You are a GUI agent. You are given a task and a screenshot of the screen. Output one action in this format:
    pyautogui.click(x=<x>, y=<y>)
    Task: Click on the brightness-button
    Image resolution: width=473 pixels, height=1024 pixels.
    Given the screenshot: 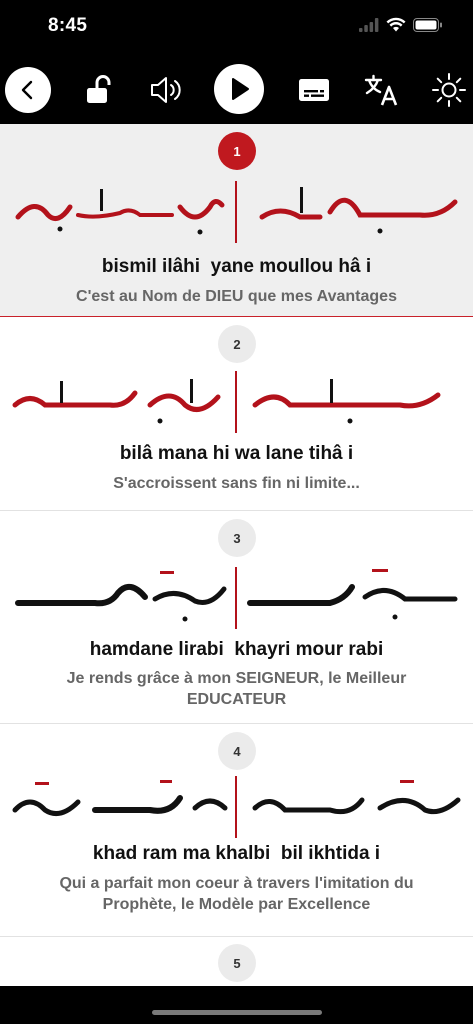 What is the action you would take?
    pyautogui.click(x=449, y=90)
    